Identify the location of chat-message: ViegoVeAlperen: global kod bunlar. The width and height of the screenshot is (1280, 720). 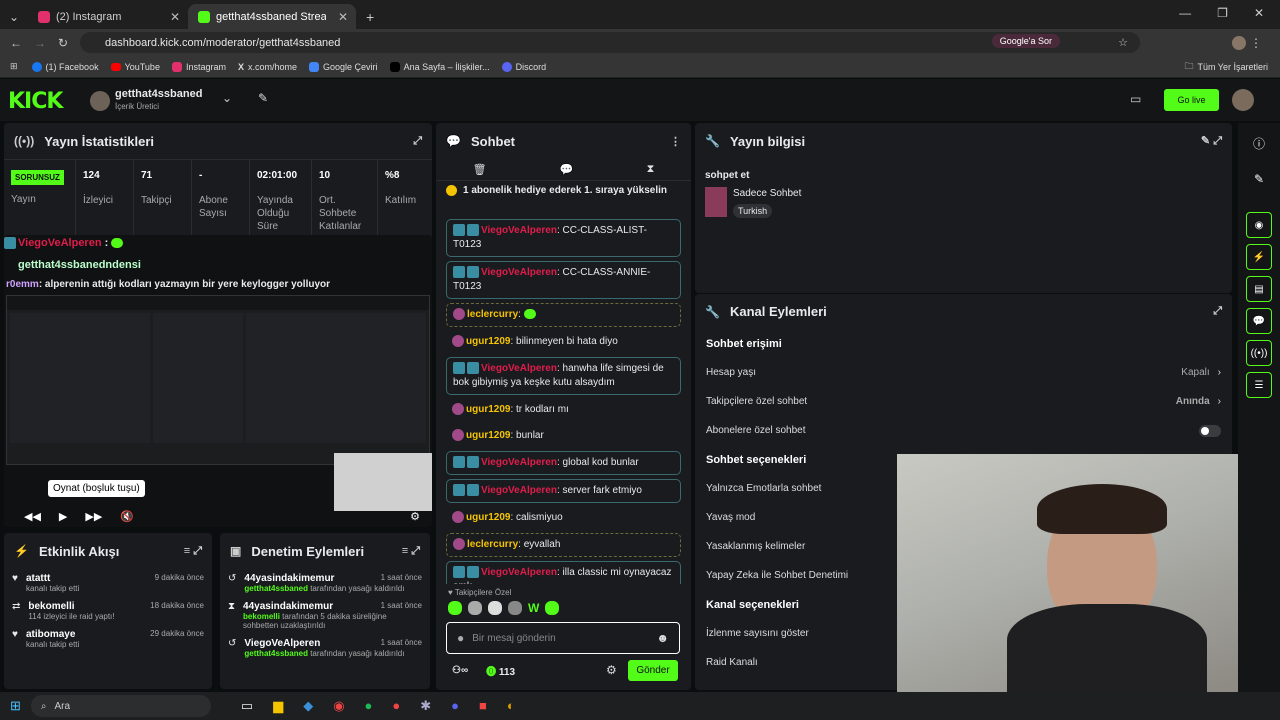
(563, 463).